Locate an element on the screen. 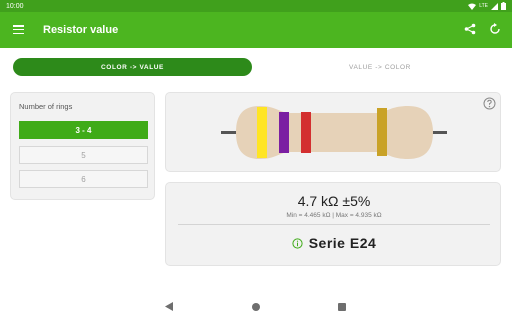  band-3-red is located at coordinates (306, 132).